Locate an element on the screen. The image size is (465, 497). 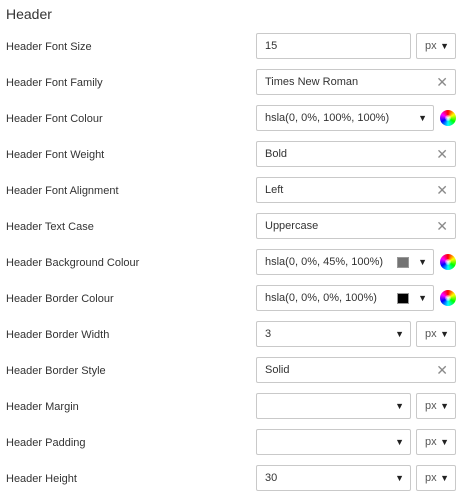
header-border-width-unit-select: px ▼ is located at coordinates (436, 334).